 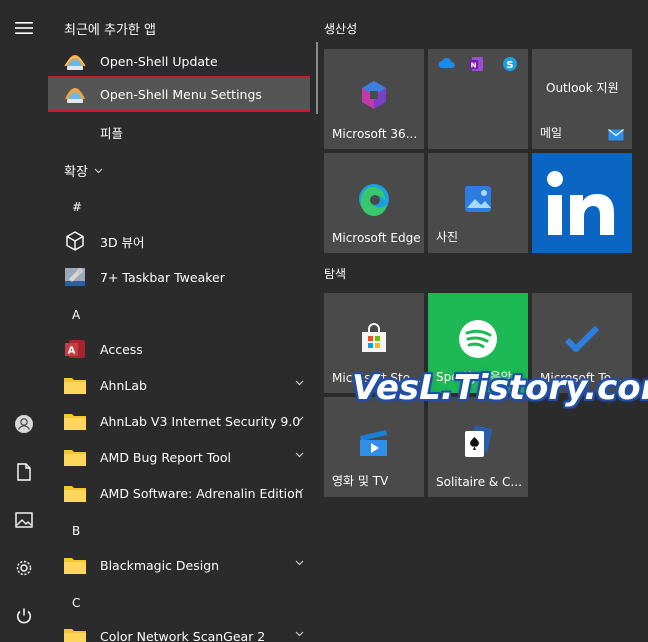 I want to click on edge-icon, so click(x=374, y=200).